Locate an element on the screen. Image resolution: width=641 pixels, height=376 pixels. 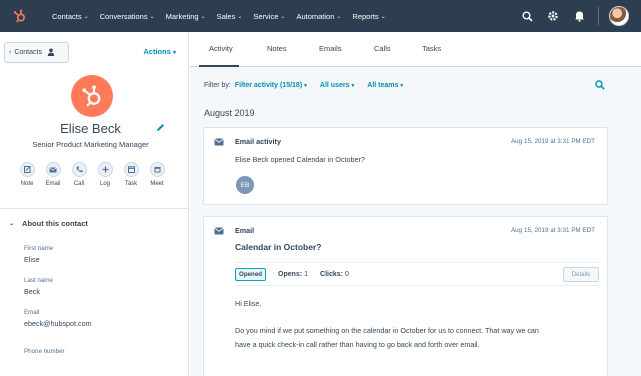
quick-actions-bar: Note Email Call Log Task Meet is located at coordinates (92, 174).